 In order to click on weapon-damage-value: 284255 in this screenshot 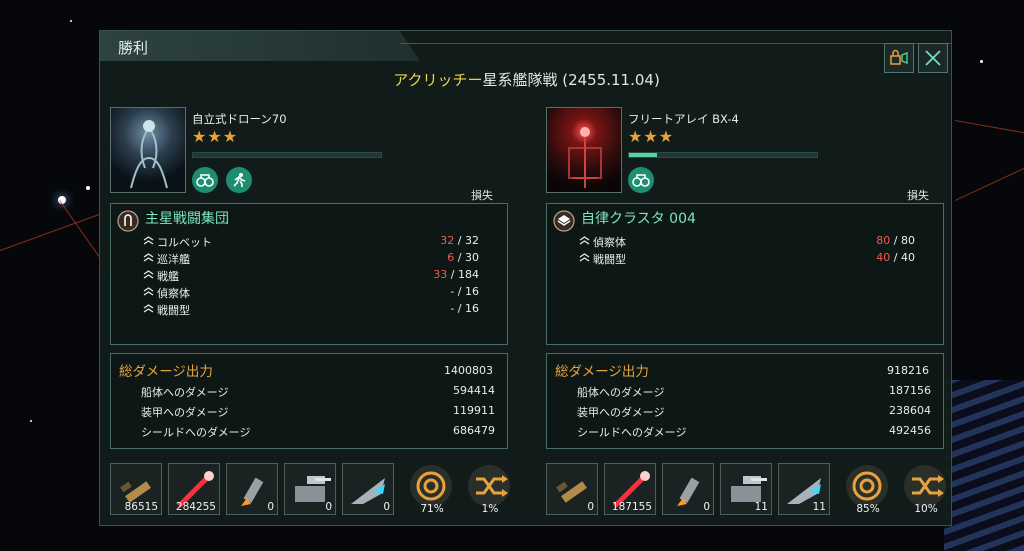, I will do `click(195, 507)`.